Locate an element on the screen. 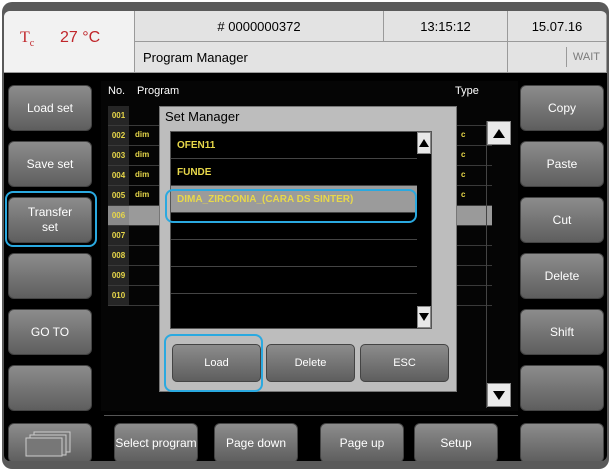 The image size is (611, 471). load-button-highlight is located at coordinates (213, 363).